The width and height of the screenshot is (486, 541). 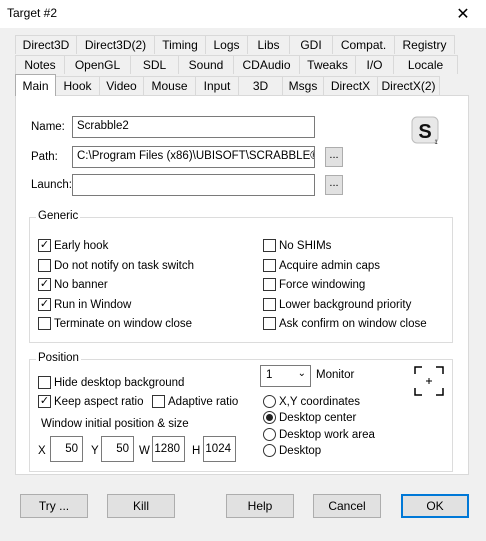 What do you see at coordinates (73, 245) in the screenshot?
I see `early-hook-checkbox: ✓ Early hook` at bounding box center [73, 245].